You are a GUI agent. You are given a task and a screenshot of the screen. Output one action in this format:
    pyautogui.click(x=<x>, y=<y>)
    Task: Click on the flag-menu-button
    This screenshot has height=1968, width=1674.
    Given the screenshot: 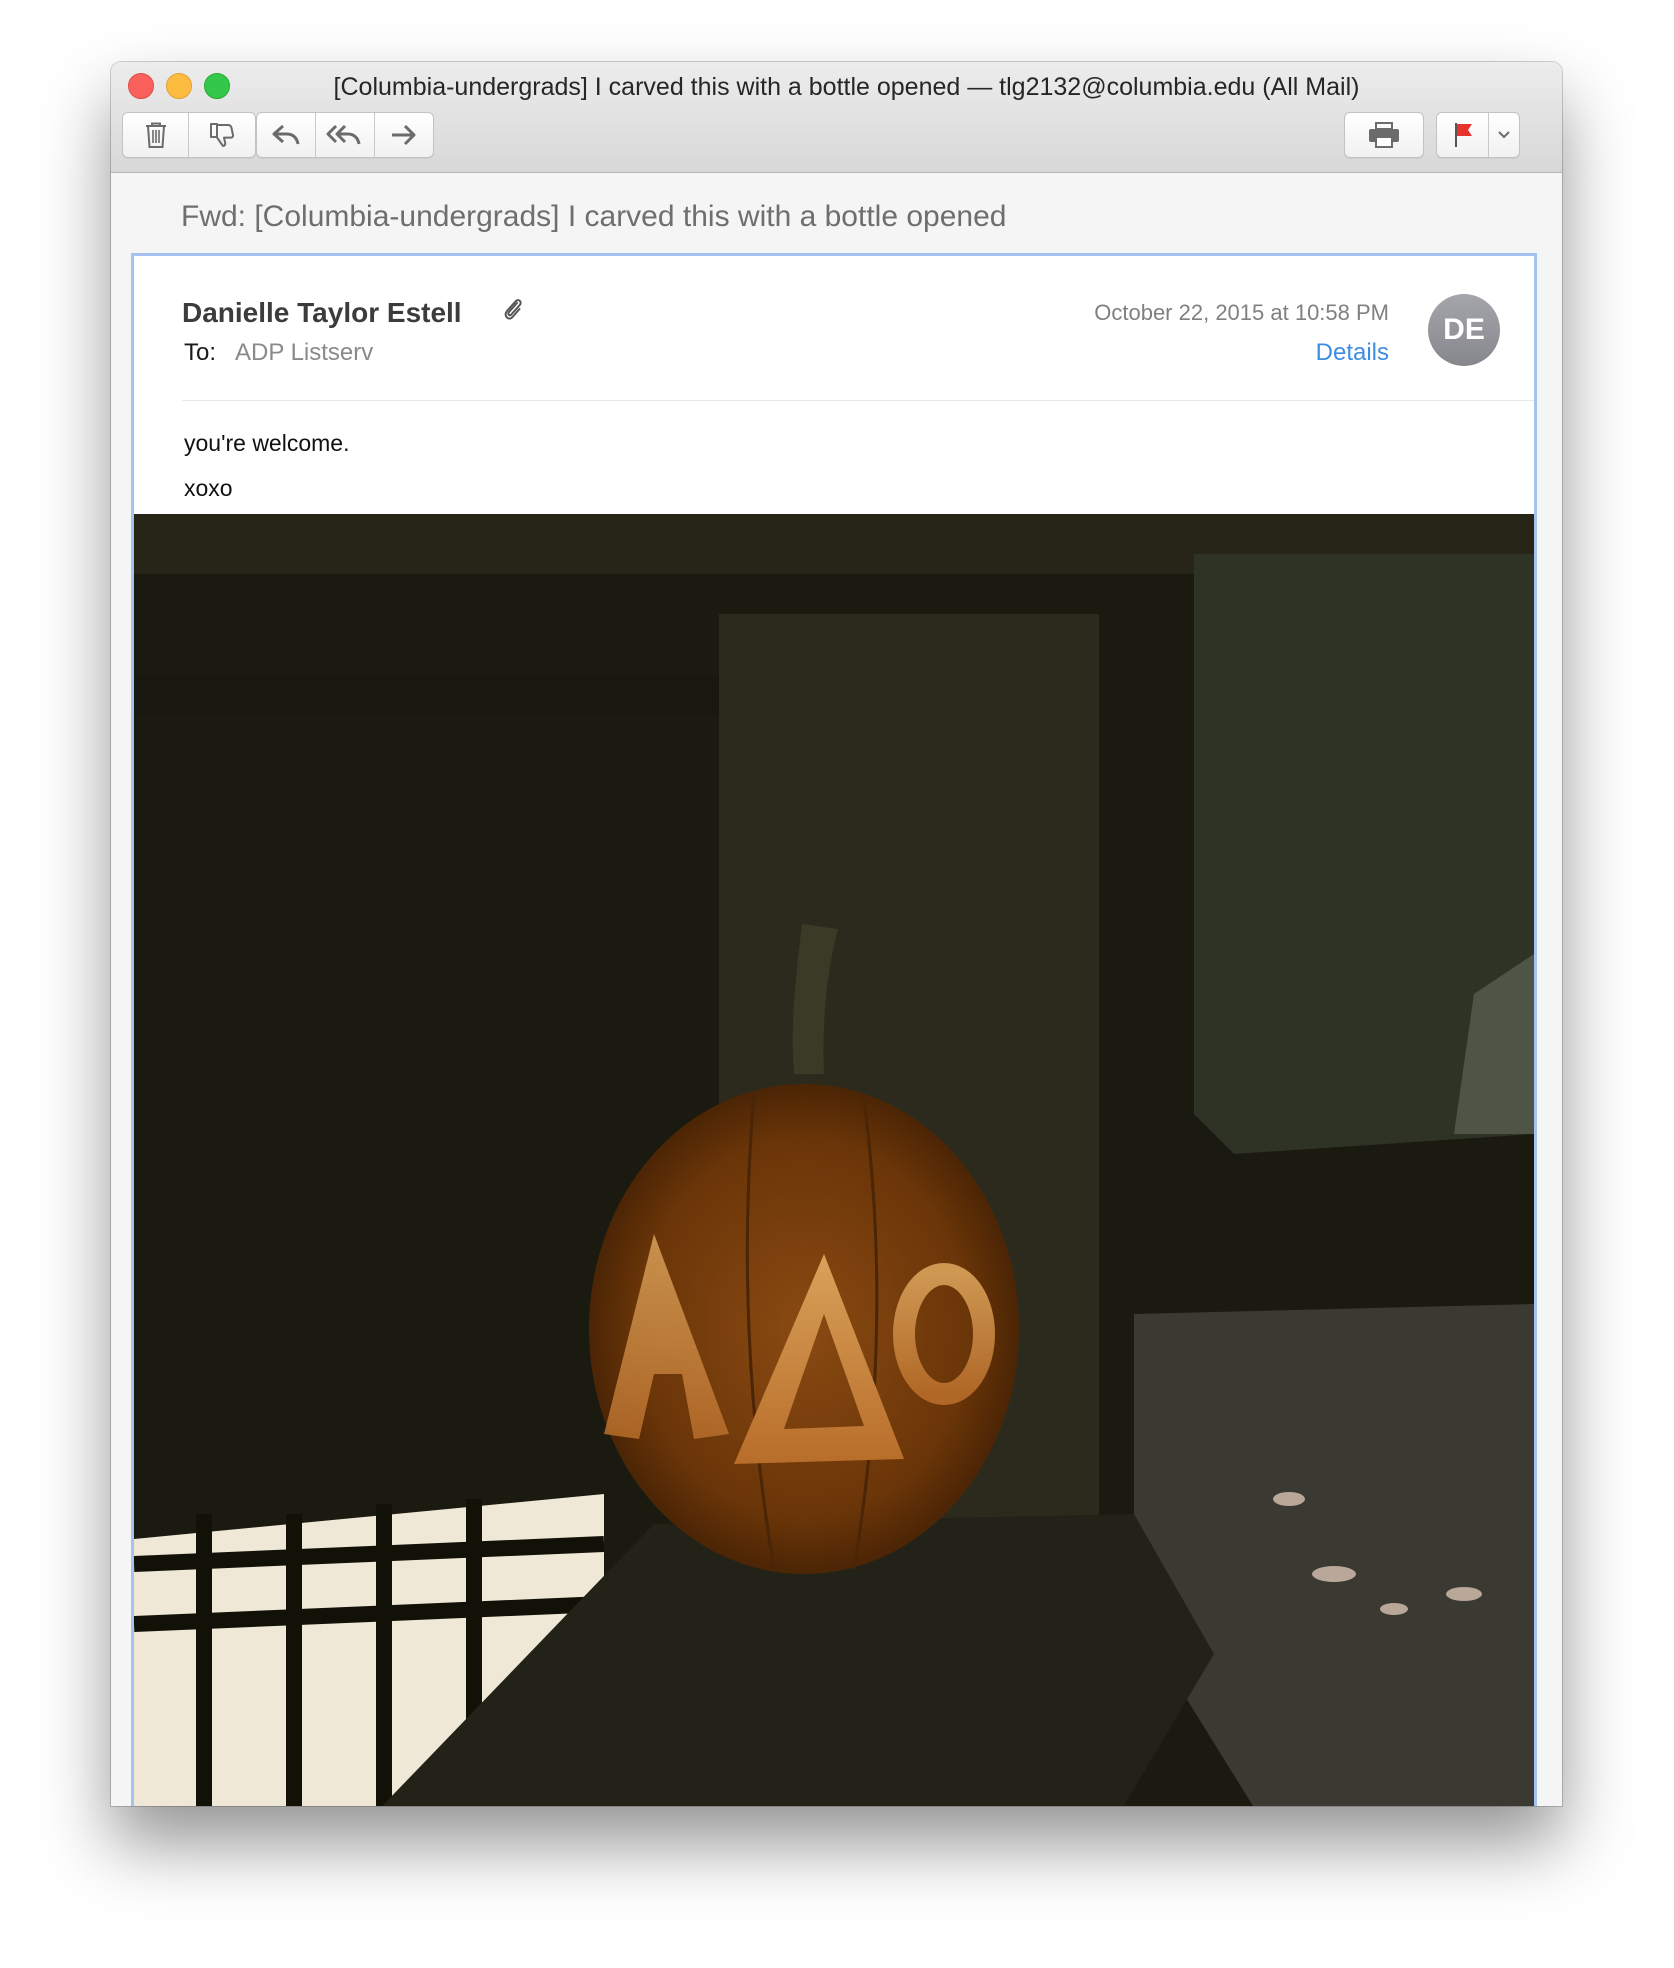 What is the action you would take?
    pyautogui.click(x=1504, y=135)
    